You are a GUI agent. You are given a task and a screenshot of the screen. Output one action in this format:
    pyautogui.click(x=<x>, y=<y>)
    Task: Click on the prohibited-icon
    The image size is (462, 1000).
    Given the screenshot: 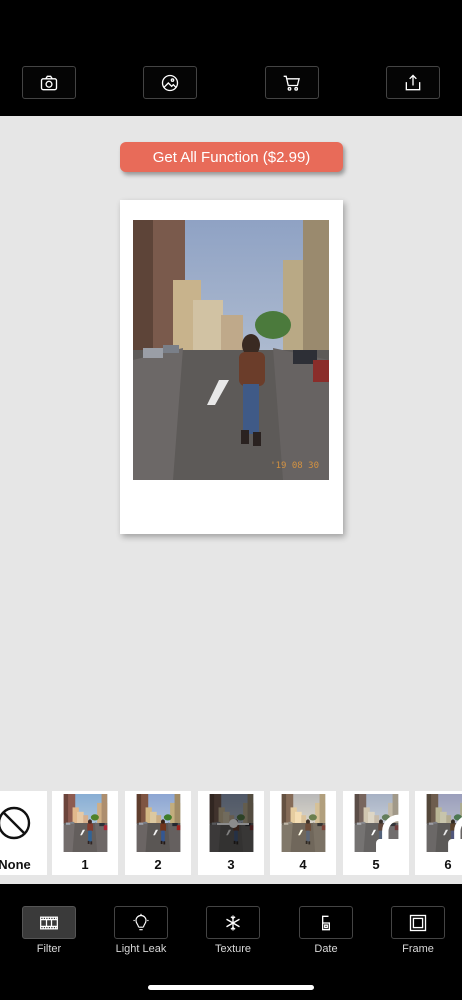 What is the action you would take?
    pyautogui.click(x=15, y=823)
    